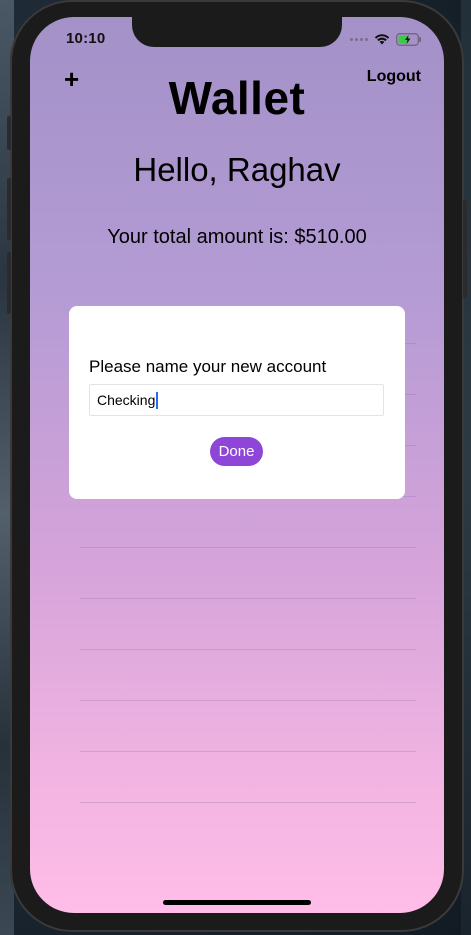  What do you see at coordinates (157, 400) in the screenshot?
I see `text-cursor` at bounding box center [157, 400].